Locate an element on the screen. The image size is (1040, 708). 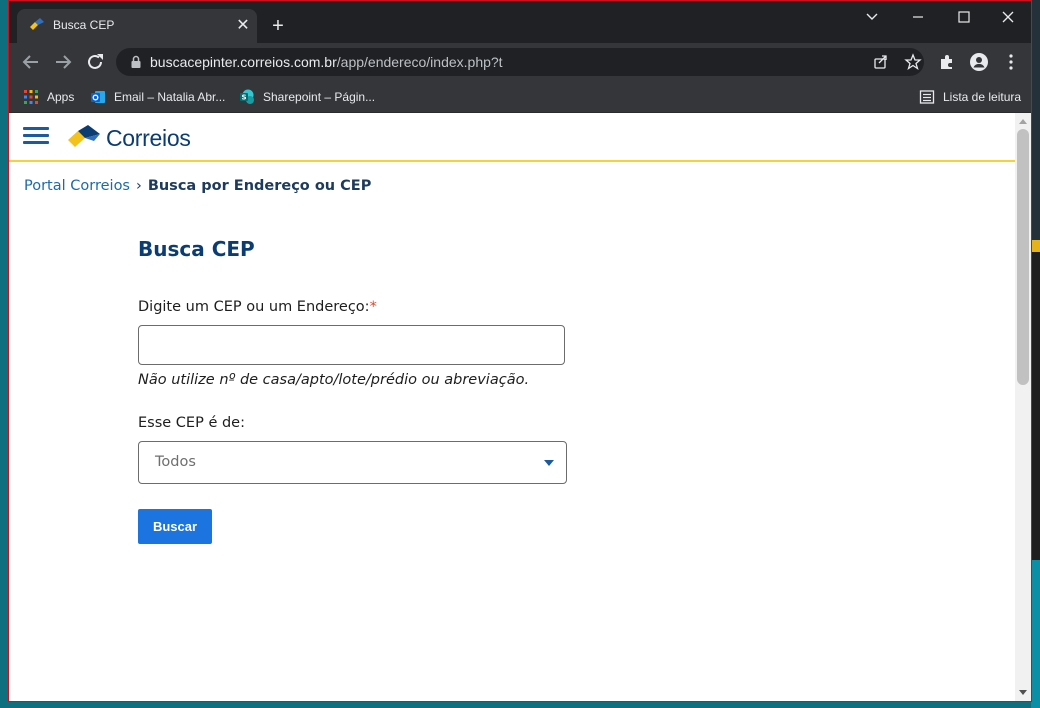
page-scrollbar is located at coordinates (1023, 407).